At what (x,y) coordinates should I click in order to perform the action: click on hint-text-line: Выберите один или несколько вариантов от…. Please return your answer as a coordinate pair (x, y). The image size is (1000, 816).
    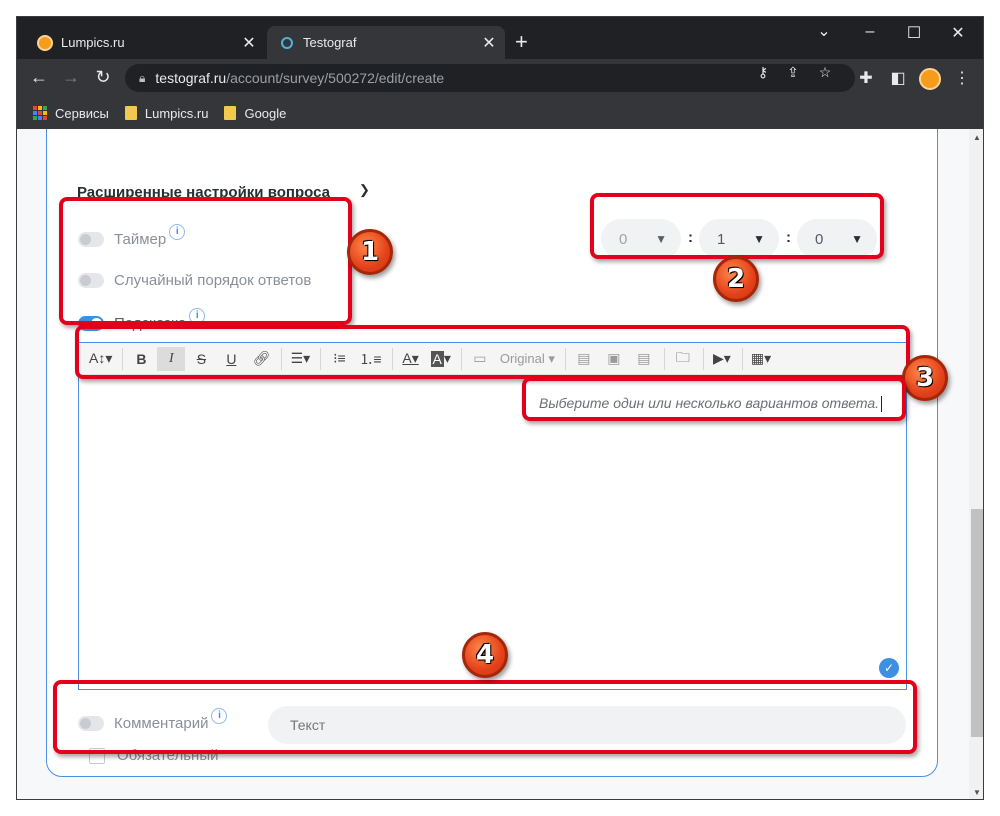
    Looking at the image, I should click on (711, 404).